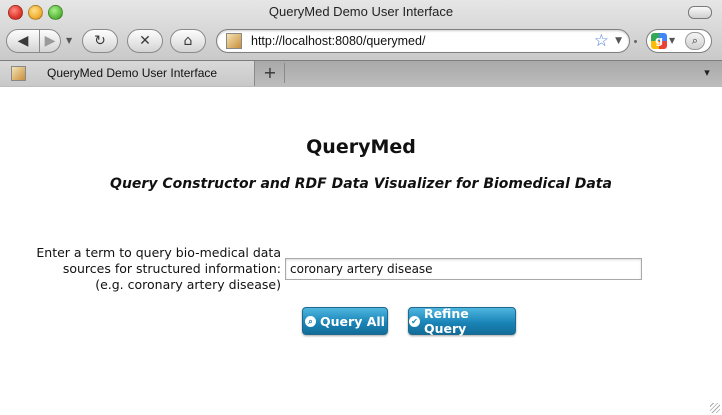  I want to click on window-title: QueryMed Demo User Interface, so click(361, 11).